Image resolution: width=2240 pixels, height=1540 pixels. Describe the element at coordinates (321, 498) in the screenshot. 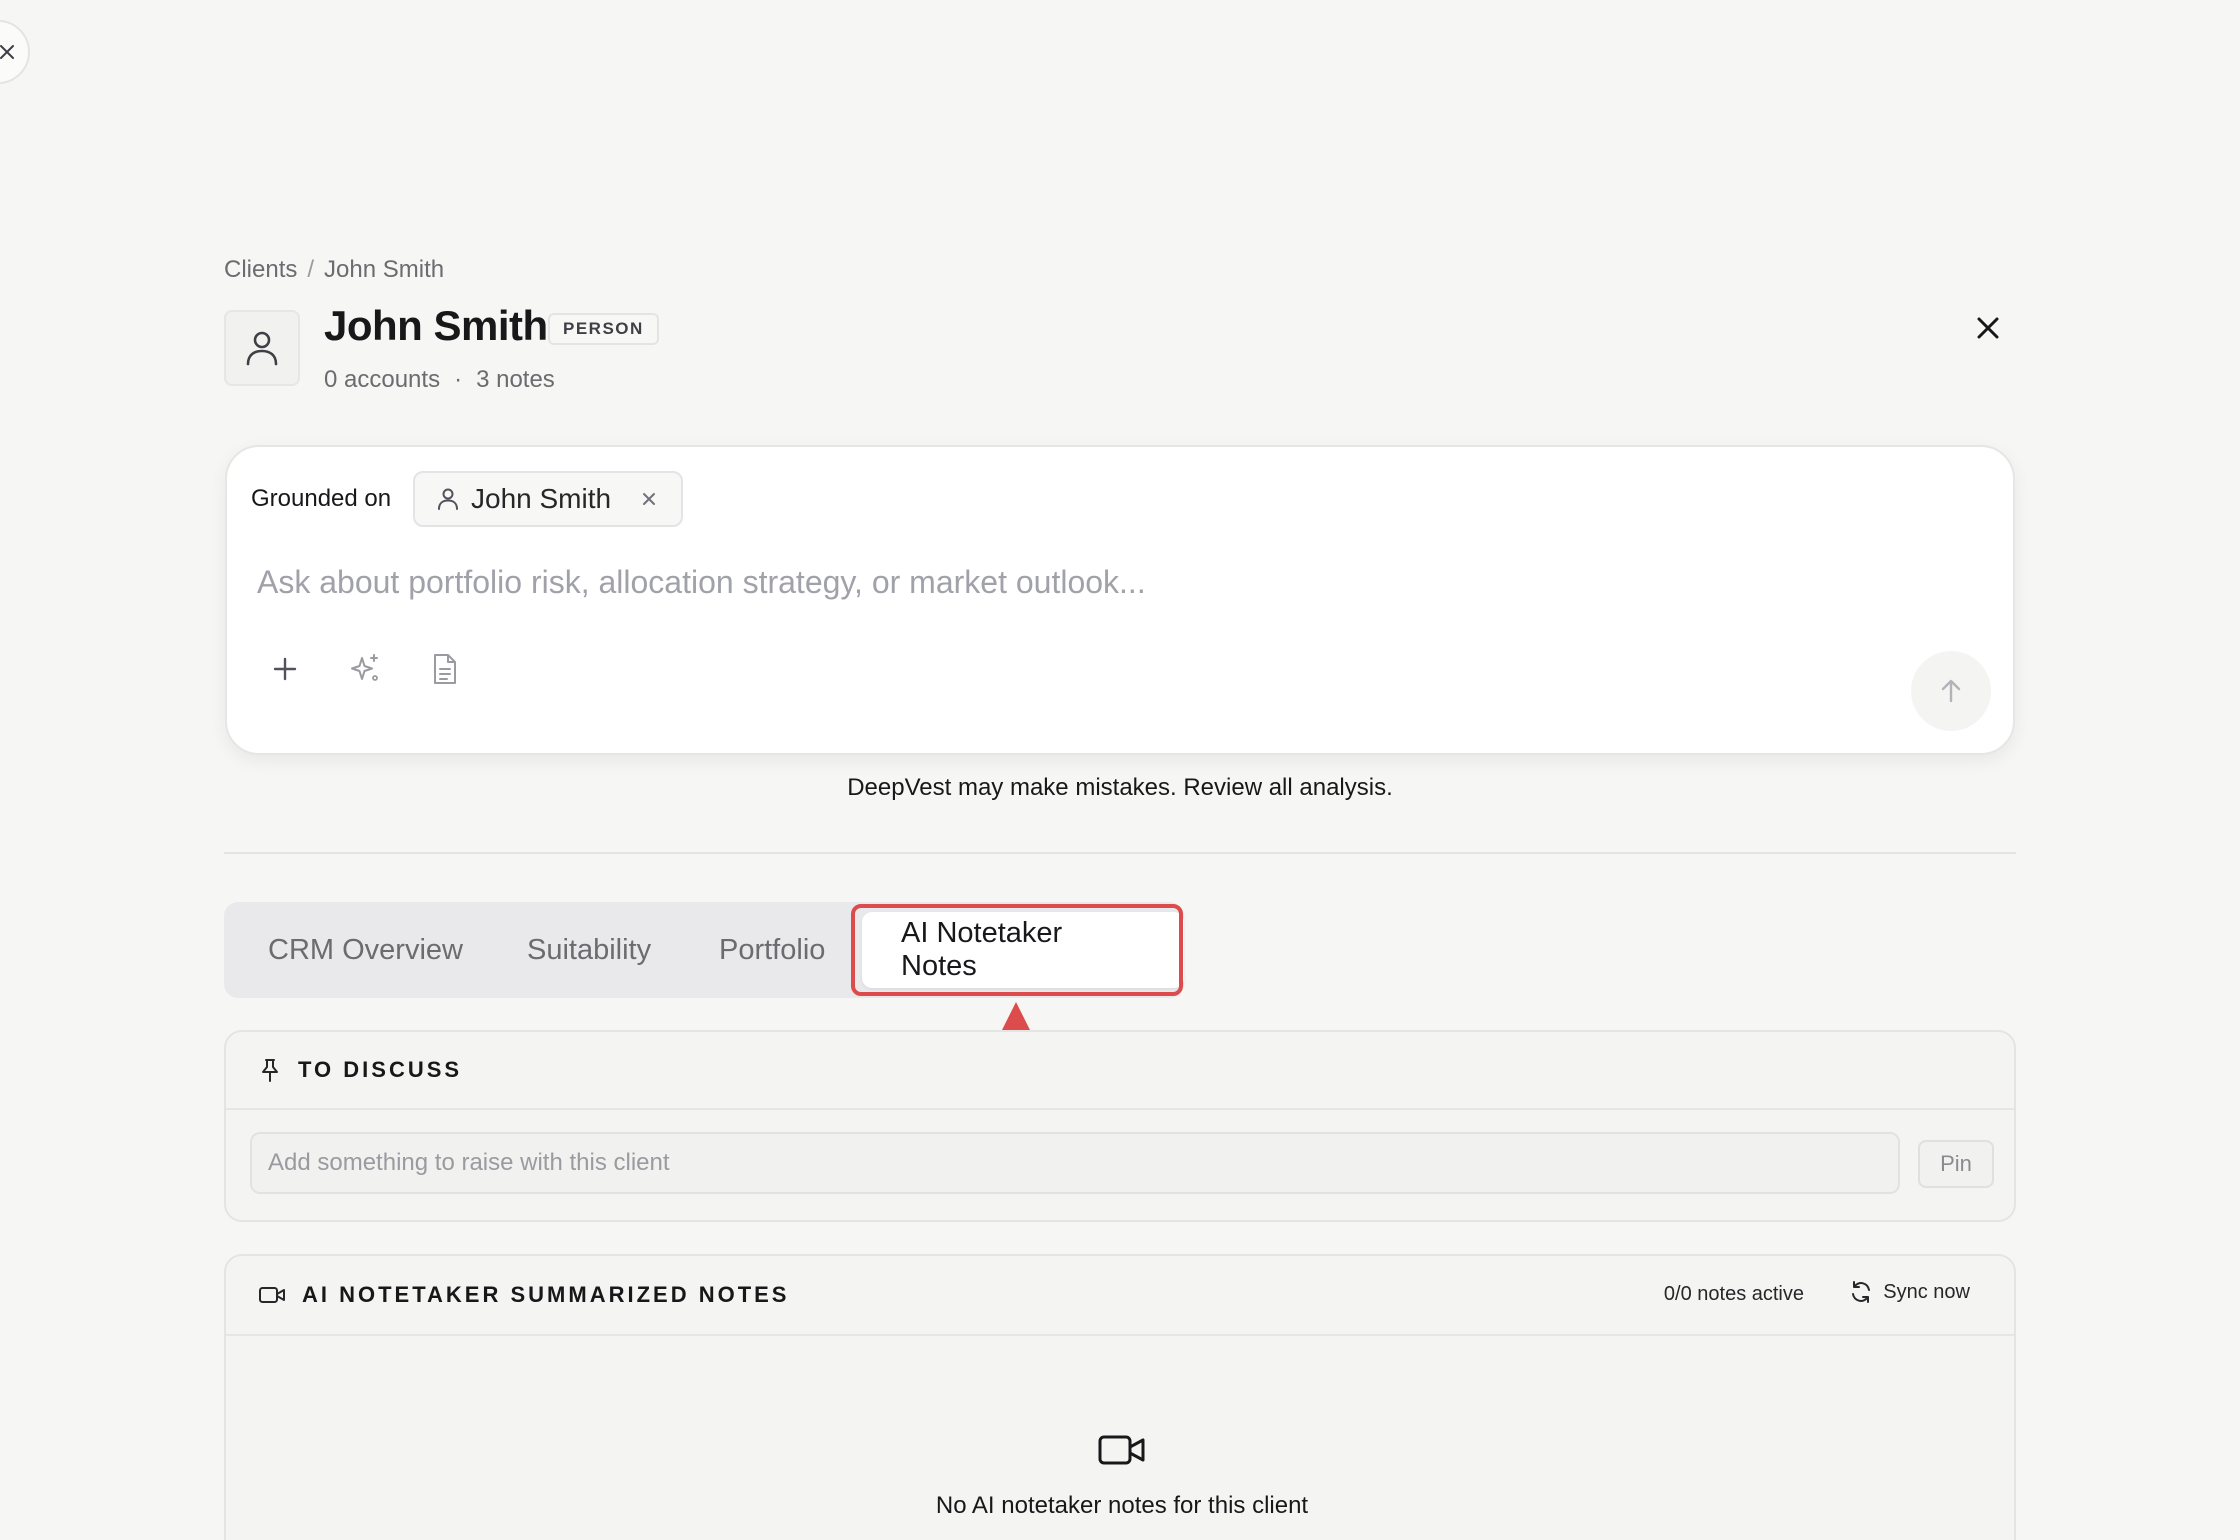

I see `grounded-label: Grounded on` at that location.